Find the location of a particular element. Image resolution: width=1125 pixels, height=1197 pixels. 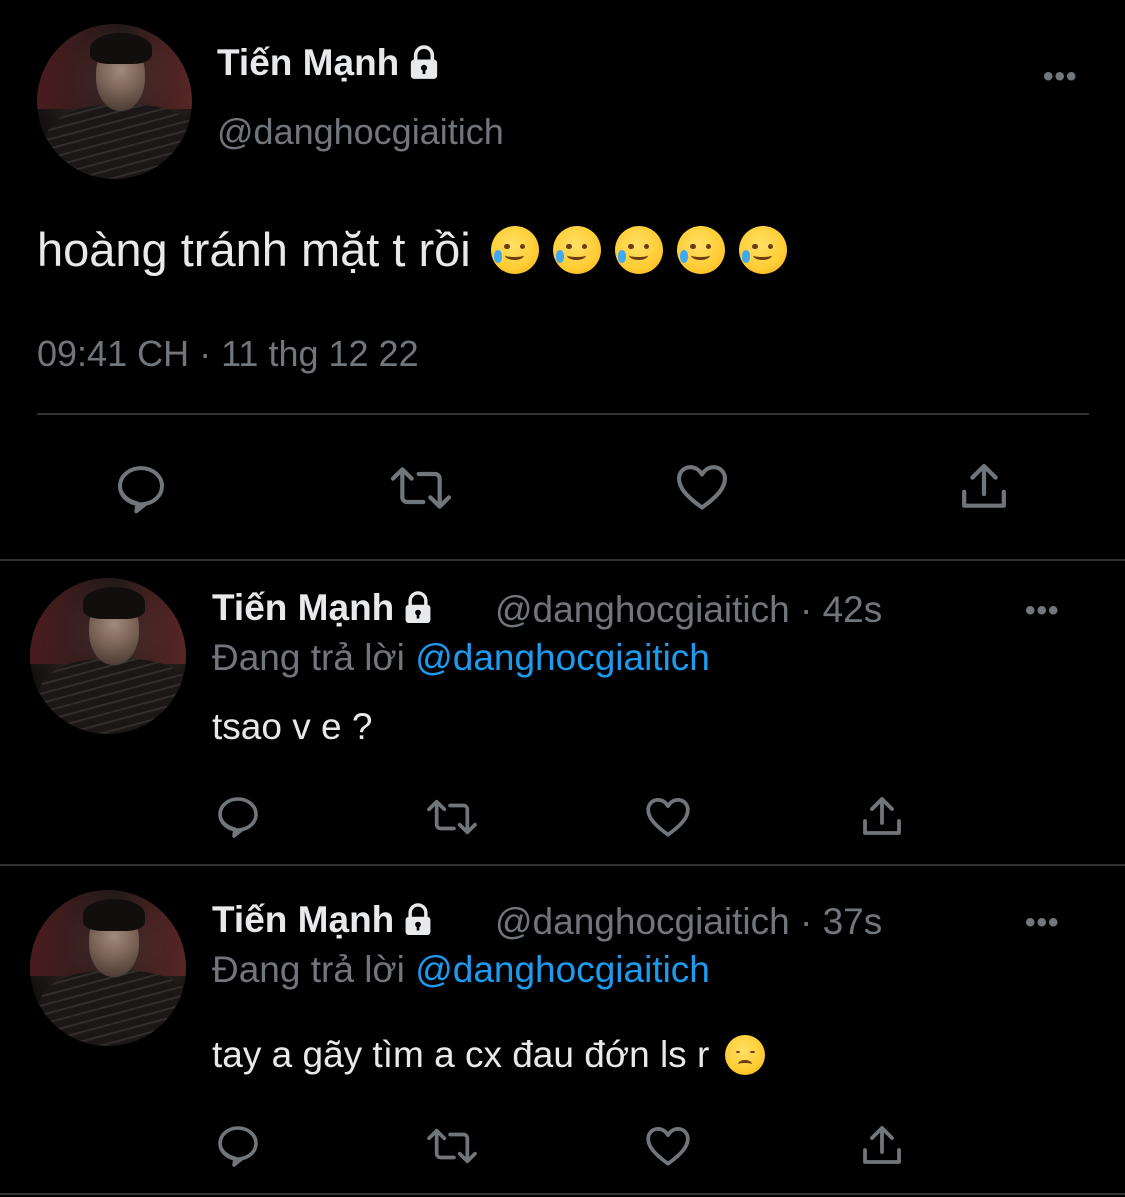

tweet-timestamp: 09:41 CH · 11 thg 12 22 is located at coordinates (228, 354).